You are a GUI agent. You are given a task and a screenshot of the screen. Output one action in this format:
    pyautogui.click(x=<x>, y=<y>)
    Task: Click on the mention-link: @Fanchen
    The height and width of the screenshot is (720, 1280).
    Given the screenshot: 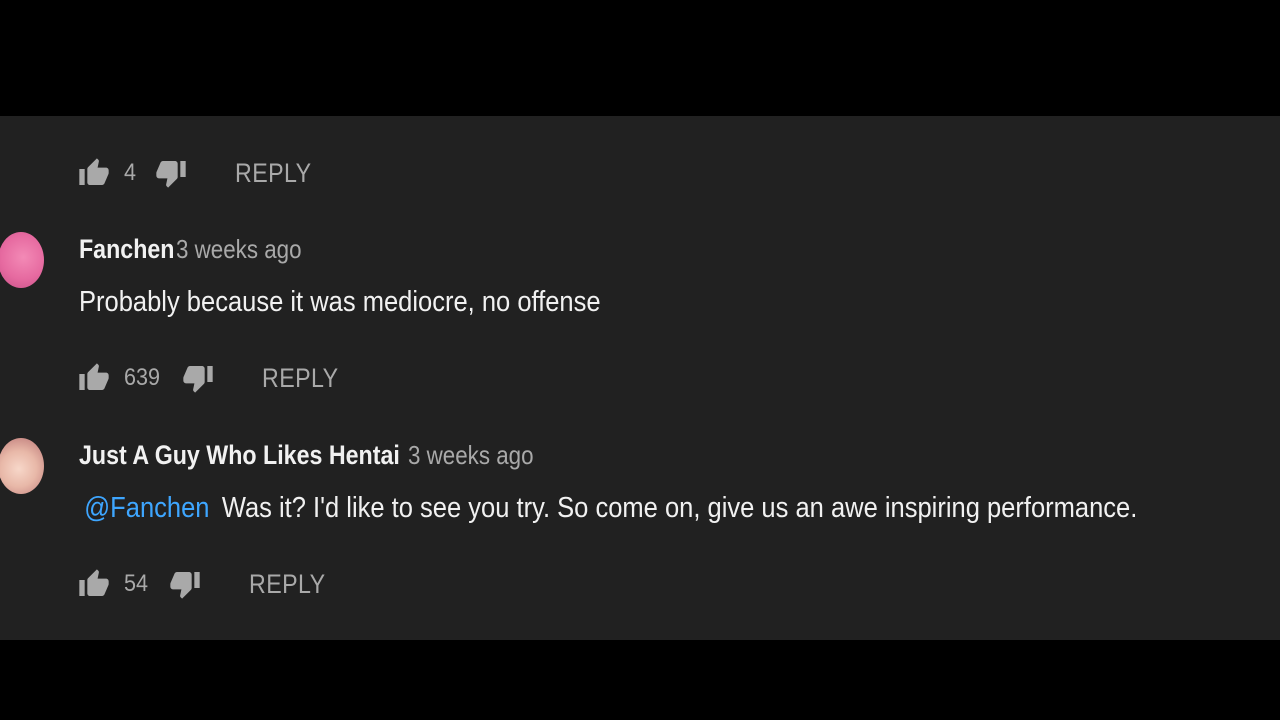 What is the action you would take?
    pyautogui.click(x=146, y=508)
    